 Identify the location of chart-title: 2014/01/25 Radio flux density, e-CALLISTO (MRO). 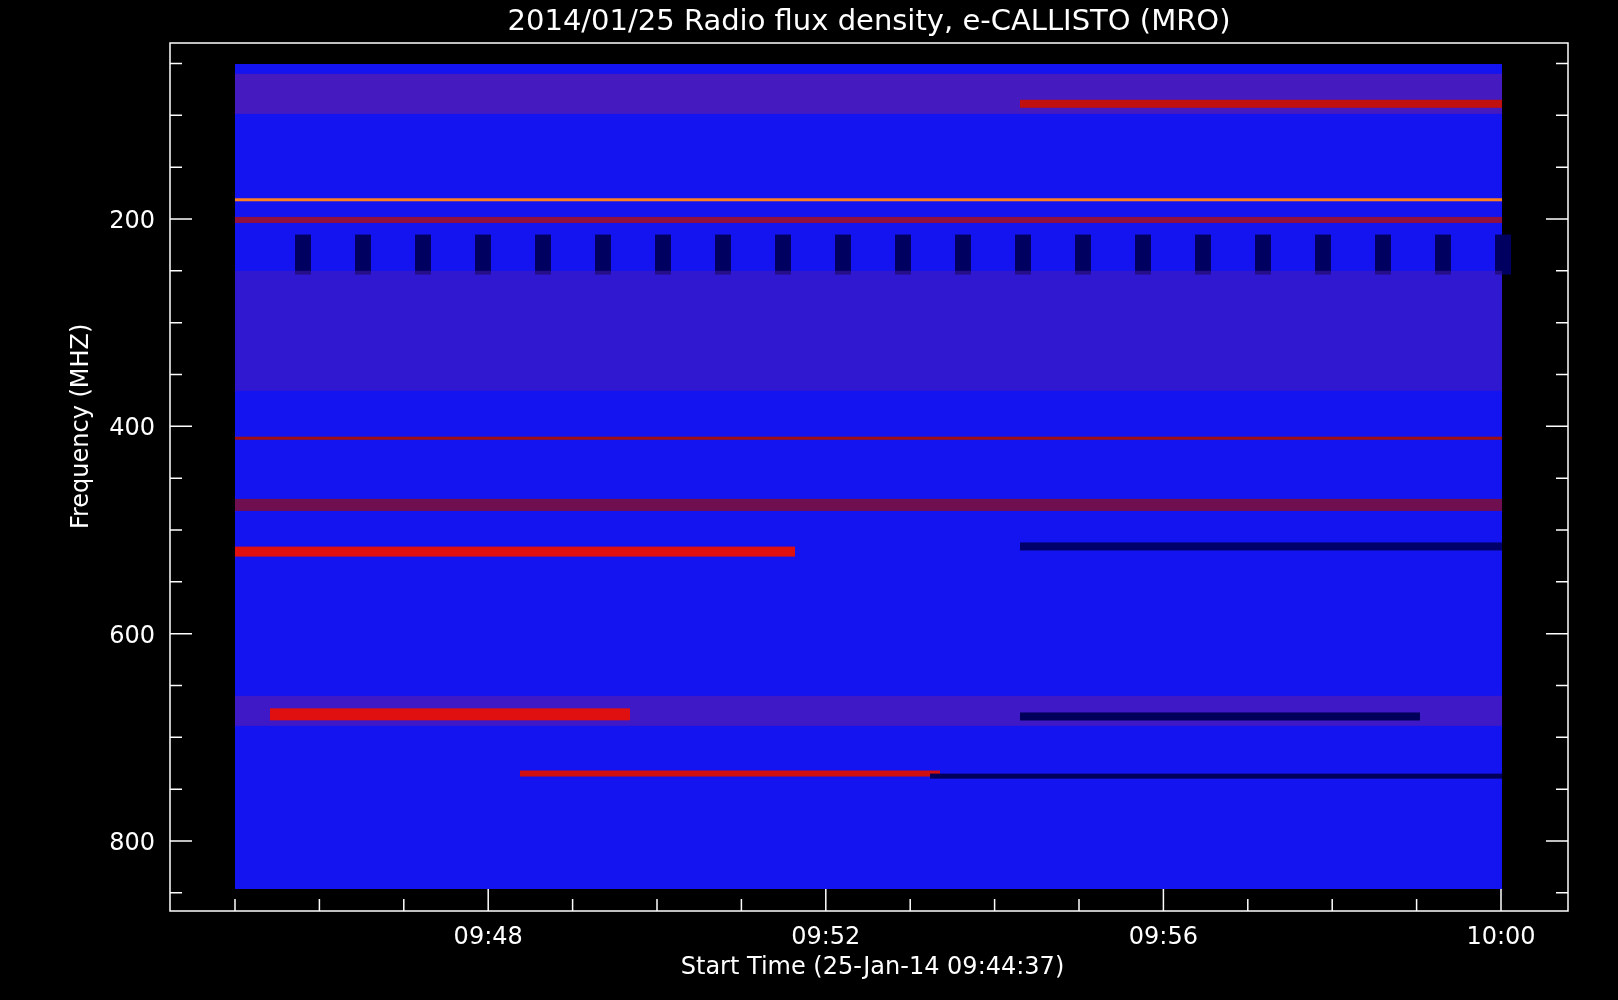
(869, 20).